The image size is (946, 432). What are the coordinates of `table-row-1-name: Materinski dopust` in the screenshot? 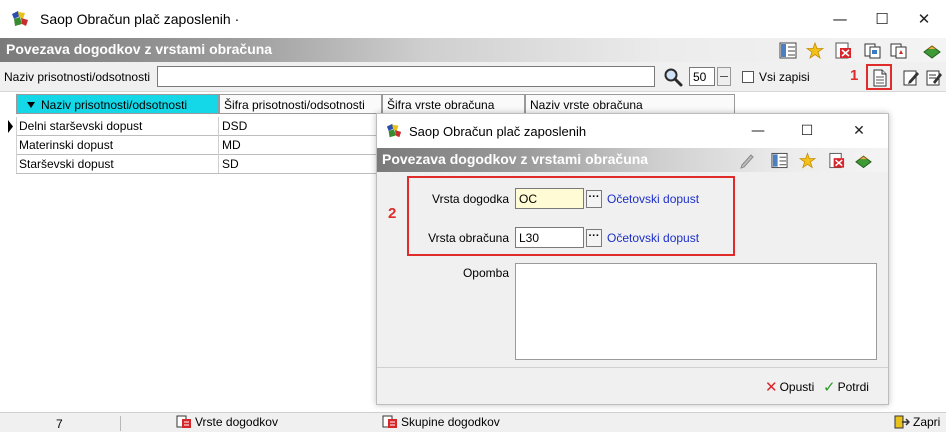 It's located at (117, 144).